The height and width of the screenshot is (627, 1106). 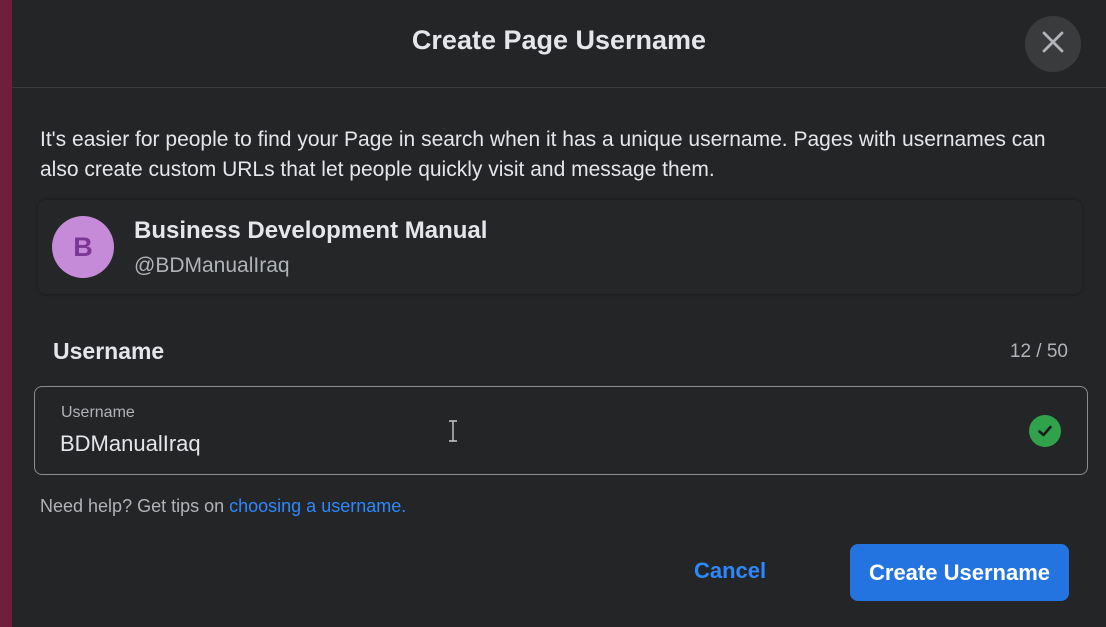 I want to click on close-button, so click(x=1053, y=44).